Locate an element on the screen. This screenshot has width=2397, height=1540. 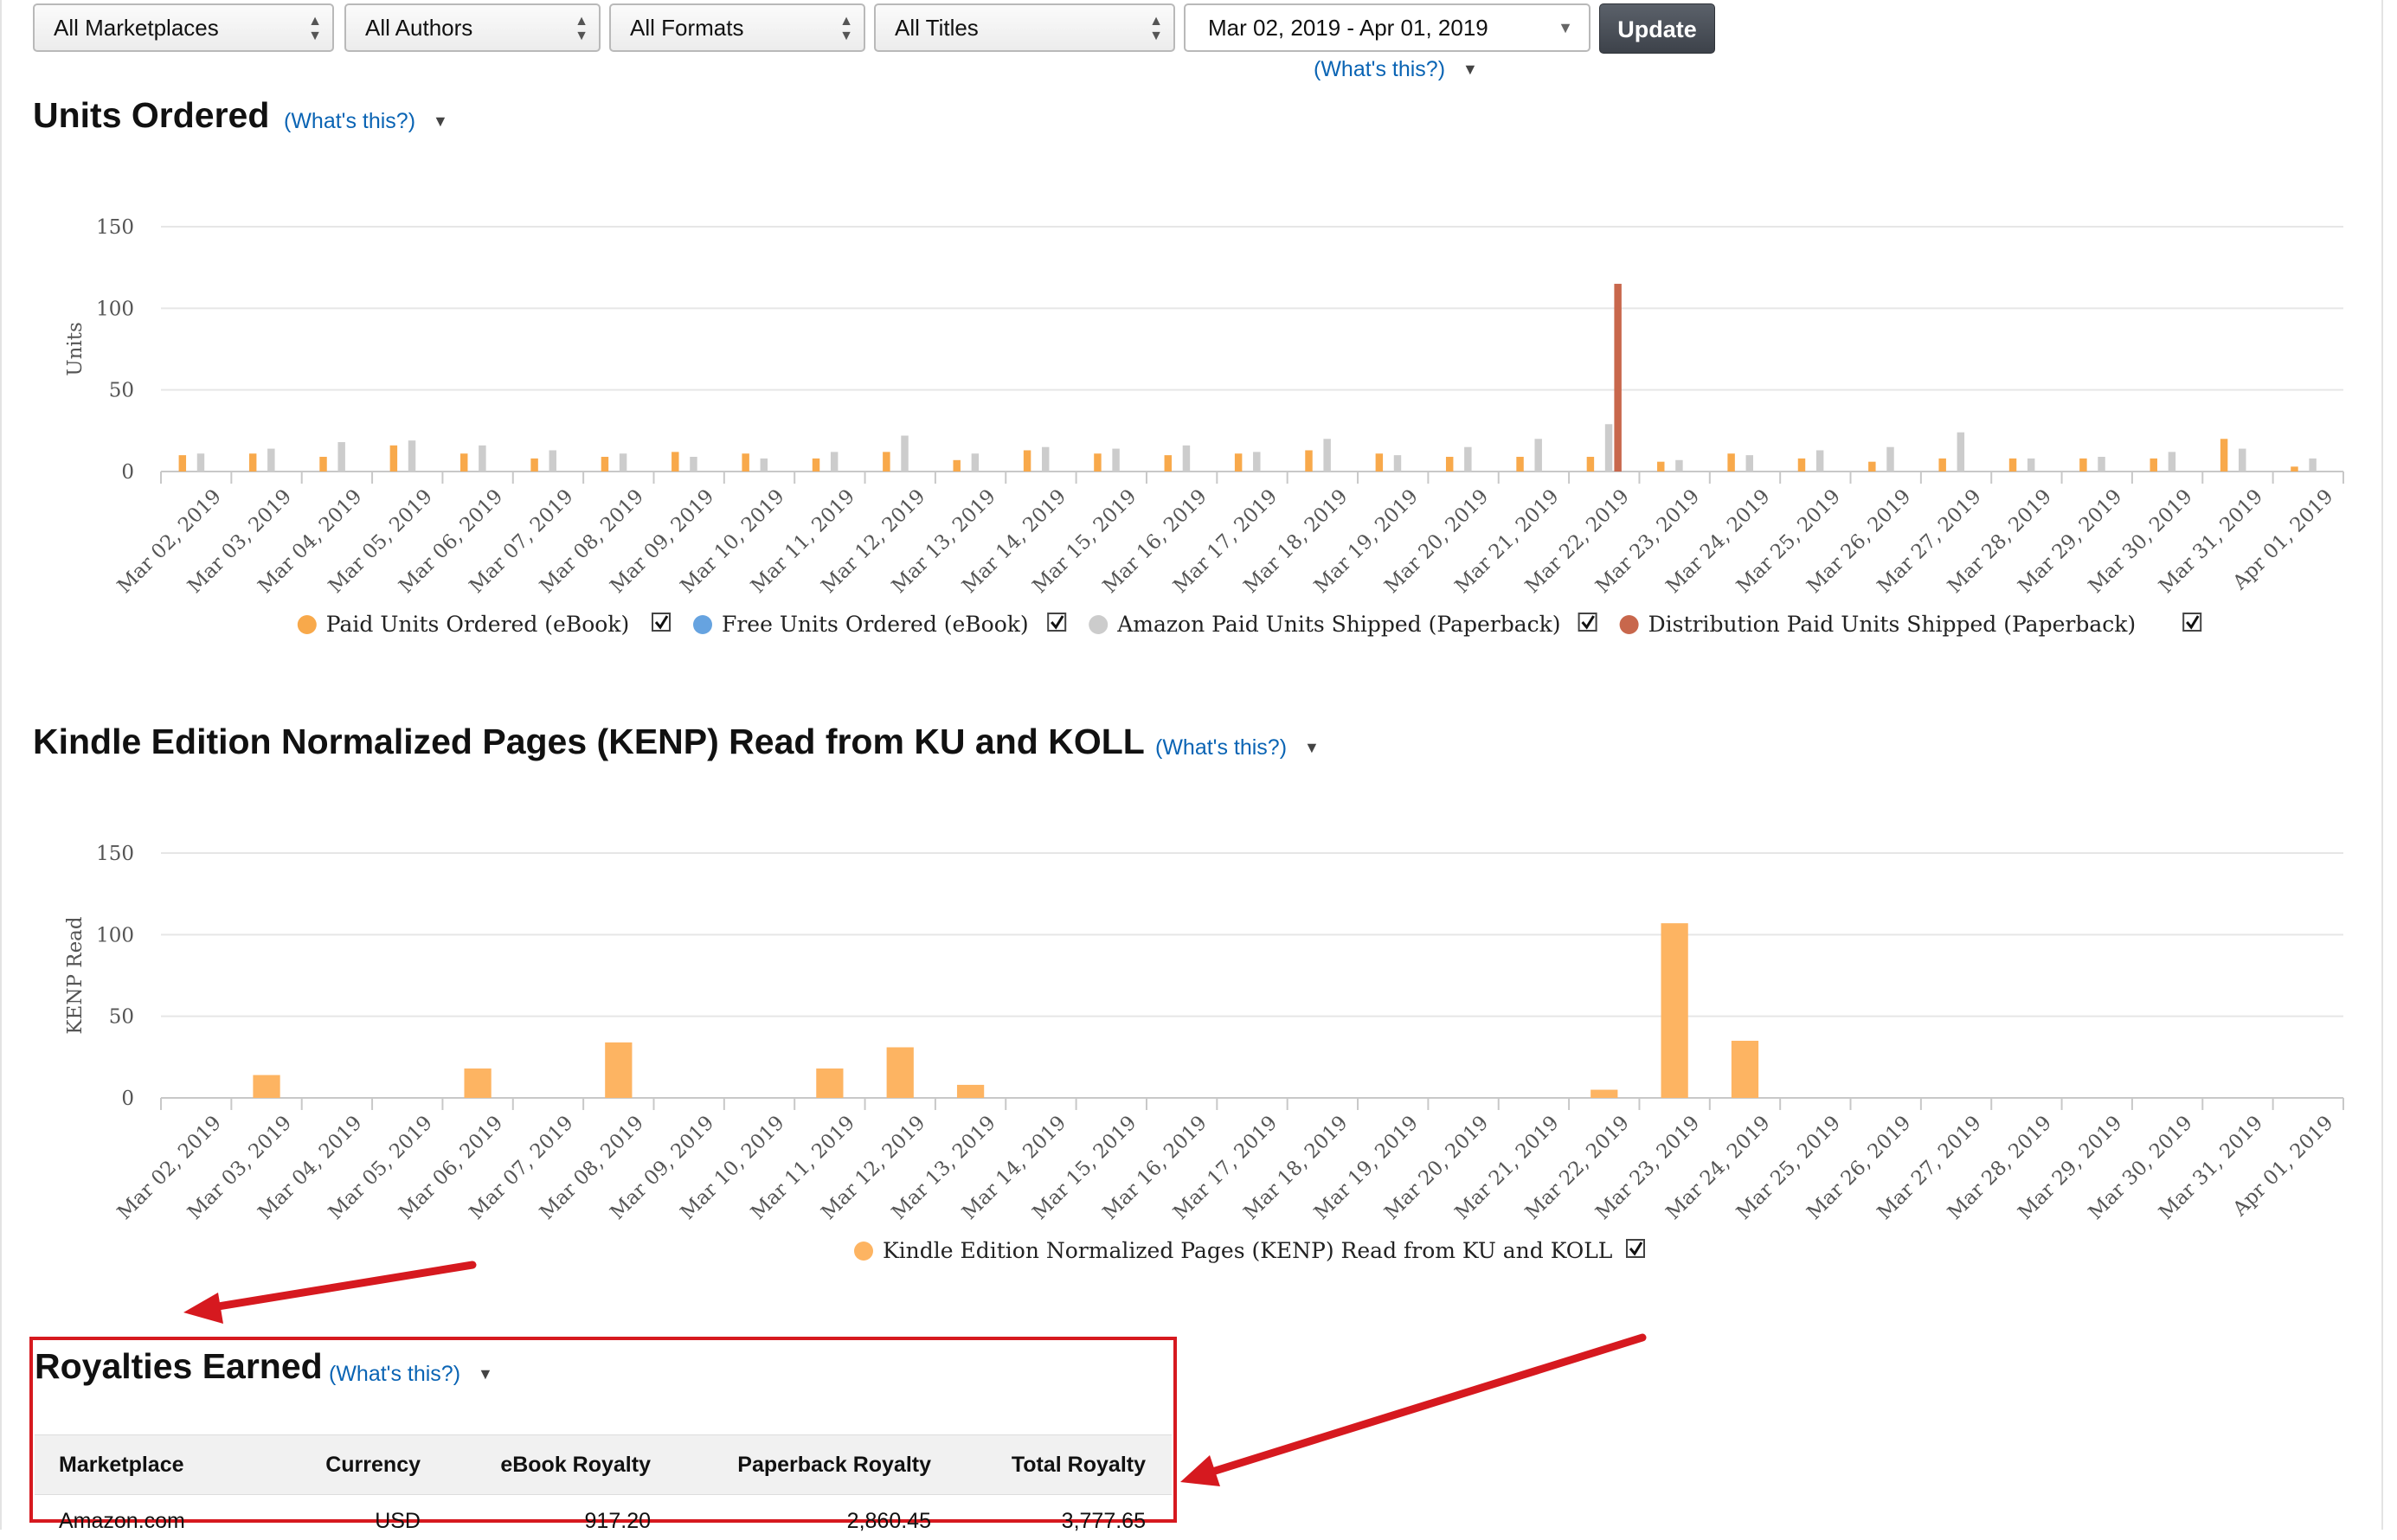
cell-currency: USD is located at coordinates (398, 1521).